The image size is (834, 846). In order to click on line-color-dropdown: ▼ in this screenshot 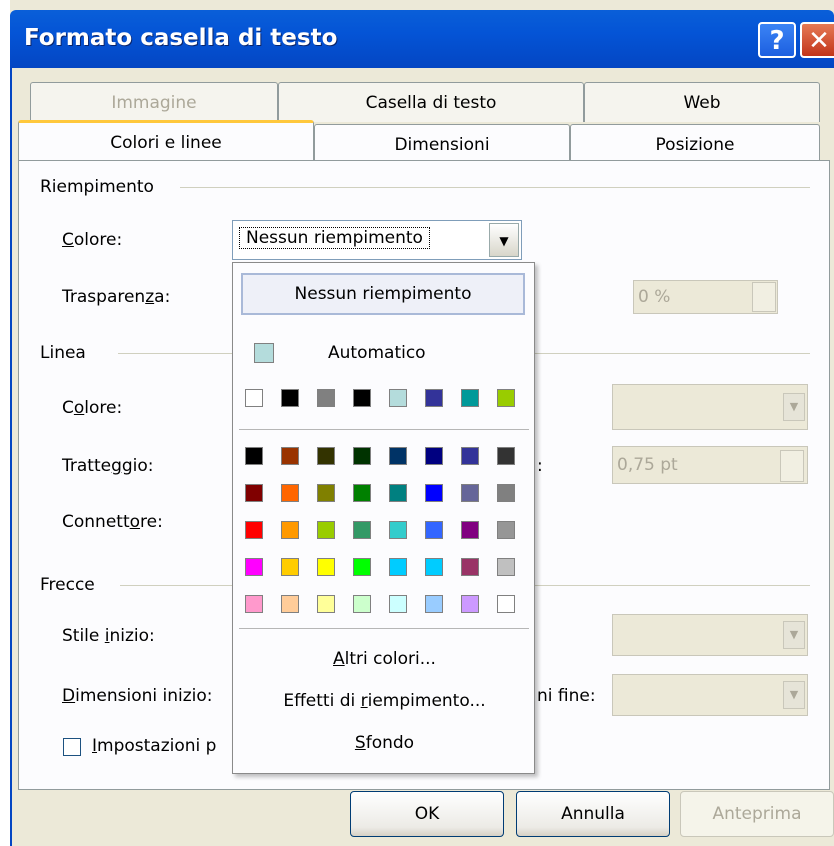, I will do `click(710, 407)`.